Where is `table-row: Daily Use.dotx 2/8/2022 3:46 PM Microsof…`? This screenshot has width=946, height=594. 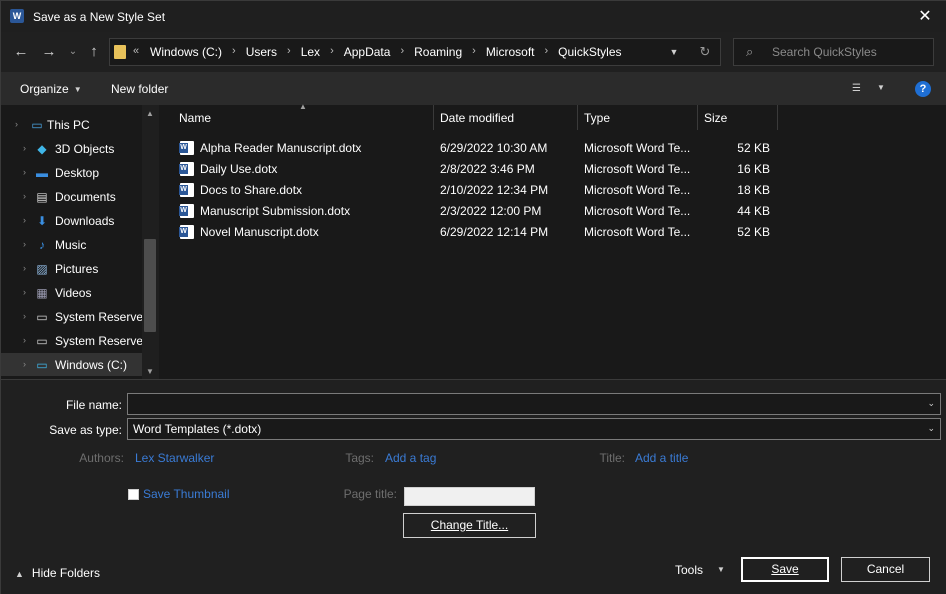
table-row: Daily Use.dotx 2/8/2022 3:46 PM Microsof… is located at coordinates (476, 168).